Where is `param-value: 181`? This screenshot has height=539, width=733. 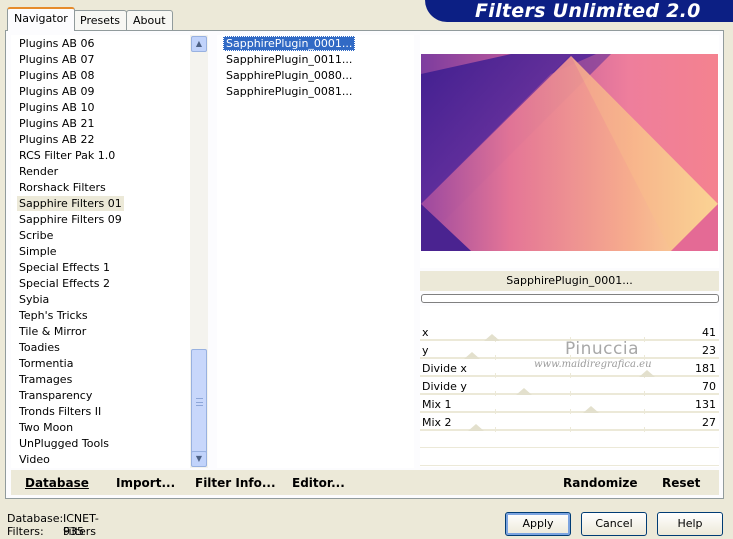
param-value: 181 is located at coordinates (705, 368).